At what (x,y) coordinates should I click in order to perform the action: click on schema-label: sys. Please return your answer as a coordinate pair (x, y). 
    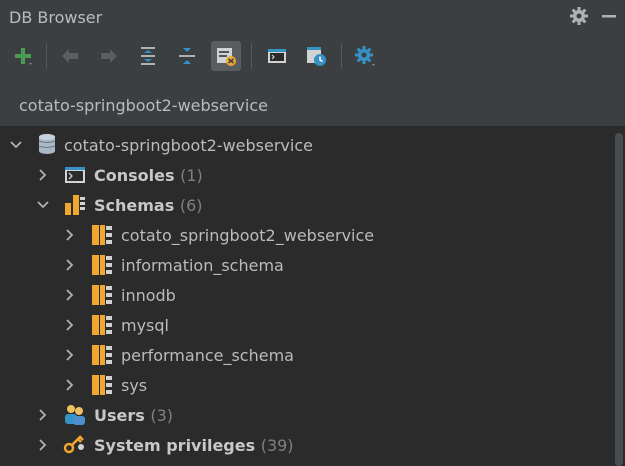
    Looking at the image, I should click on (134, 385).